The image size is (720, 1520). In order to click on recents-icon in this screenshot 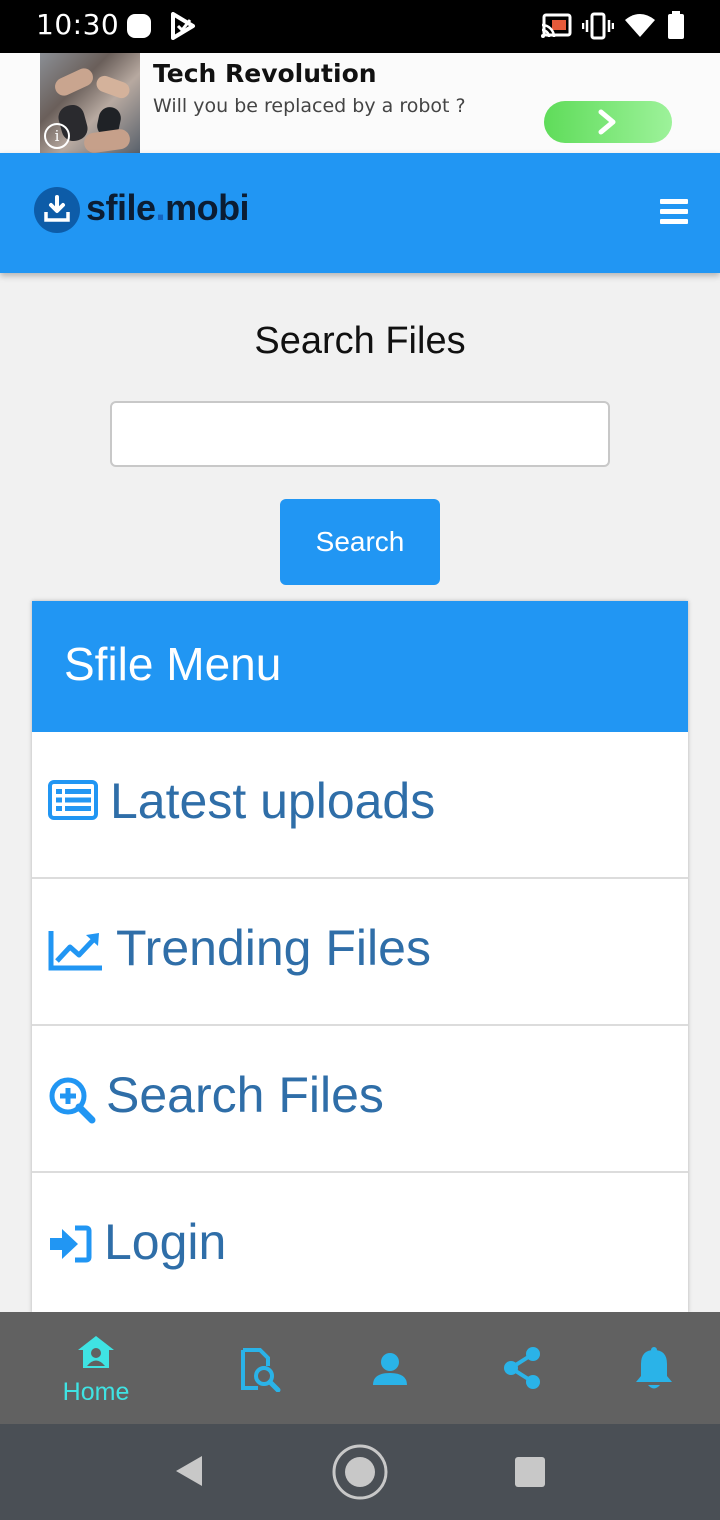, I will do `click(530, 1472)`.